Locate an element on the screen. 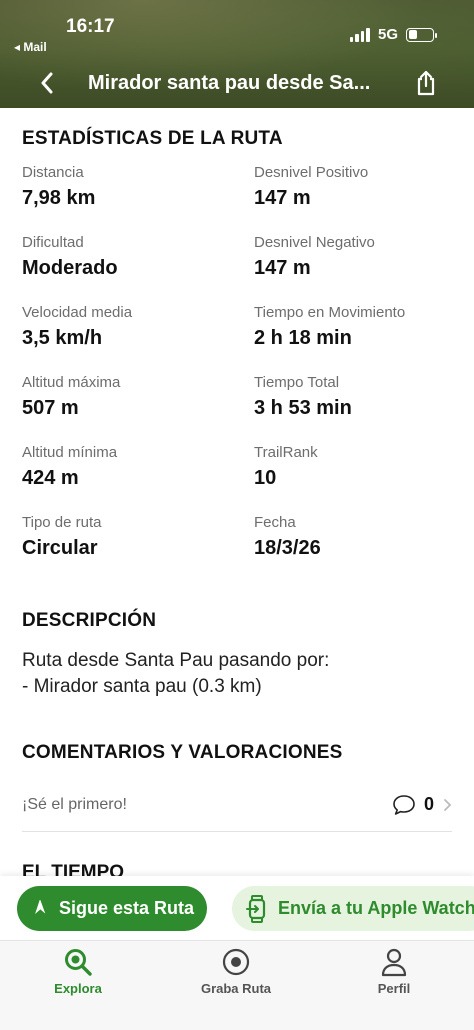  tab-bar: Explora Graba Ruta Perfil is located at coordinates (237, 985).